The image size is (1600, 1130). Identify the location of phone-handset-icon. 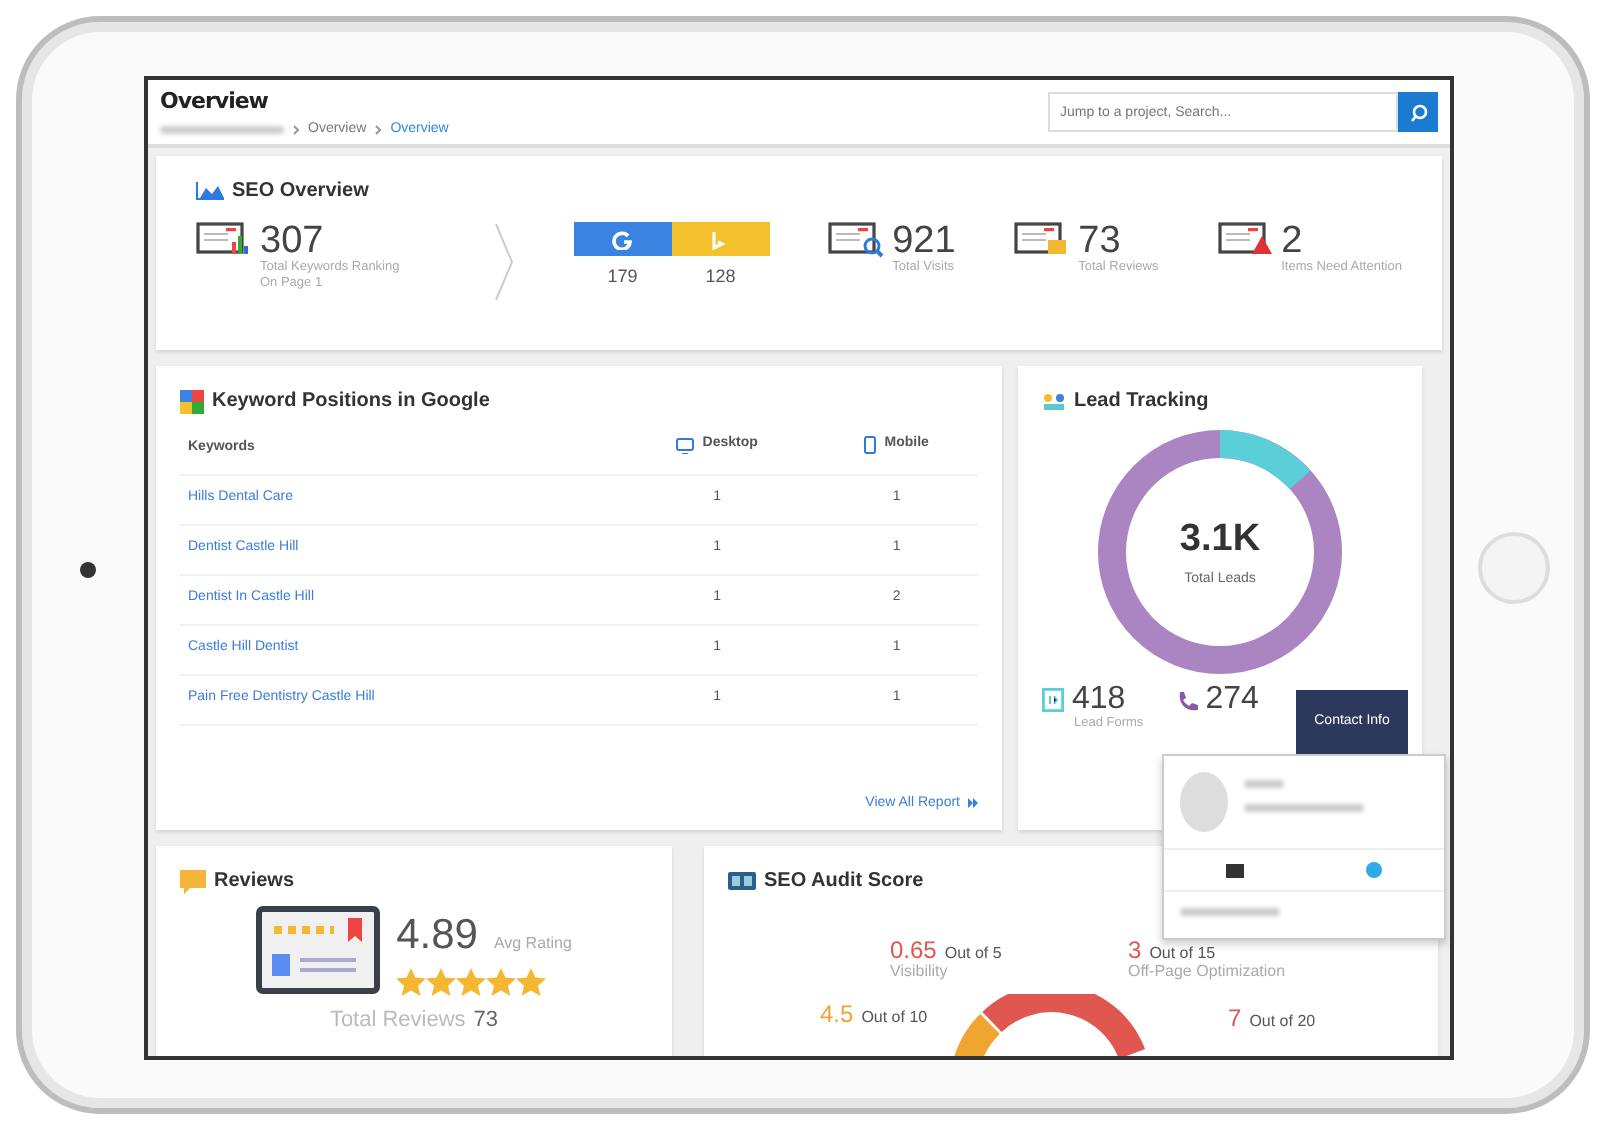
(1186, 700).